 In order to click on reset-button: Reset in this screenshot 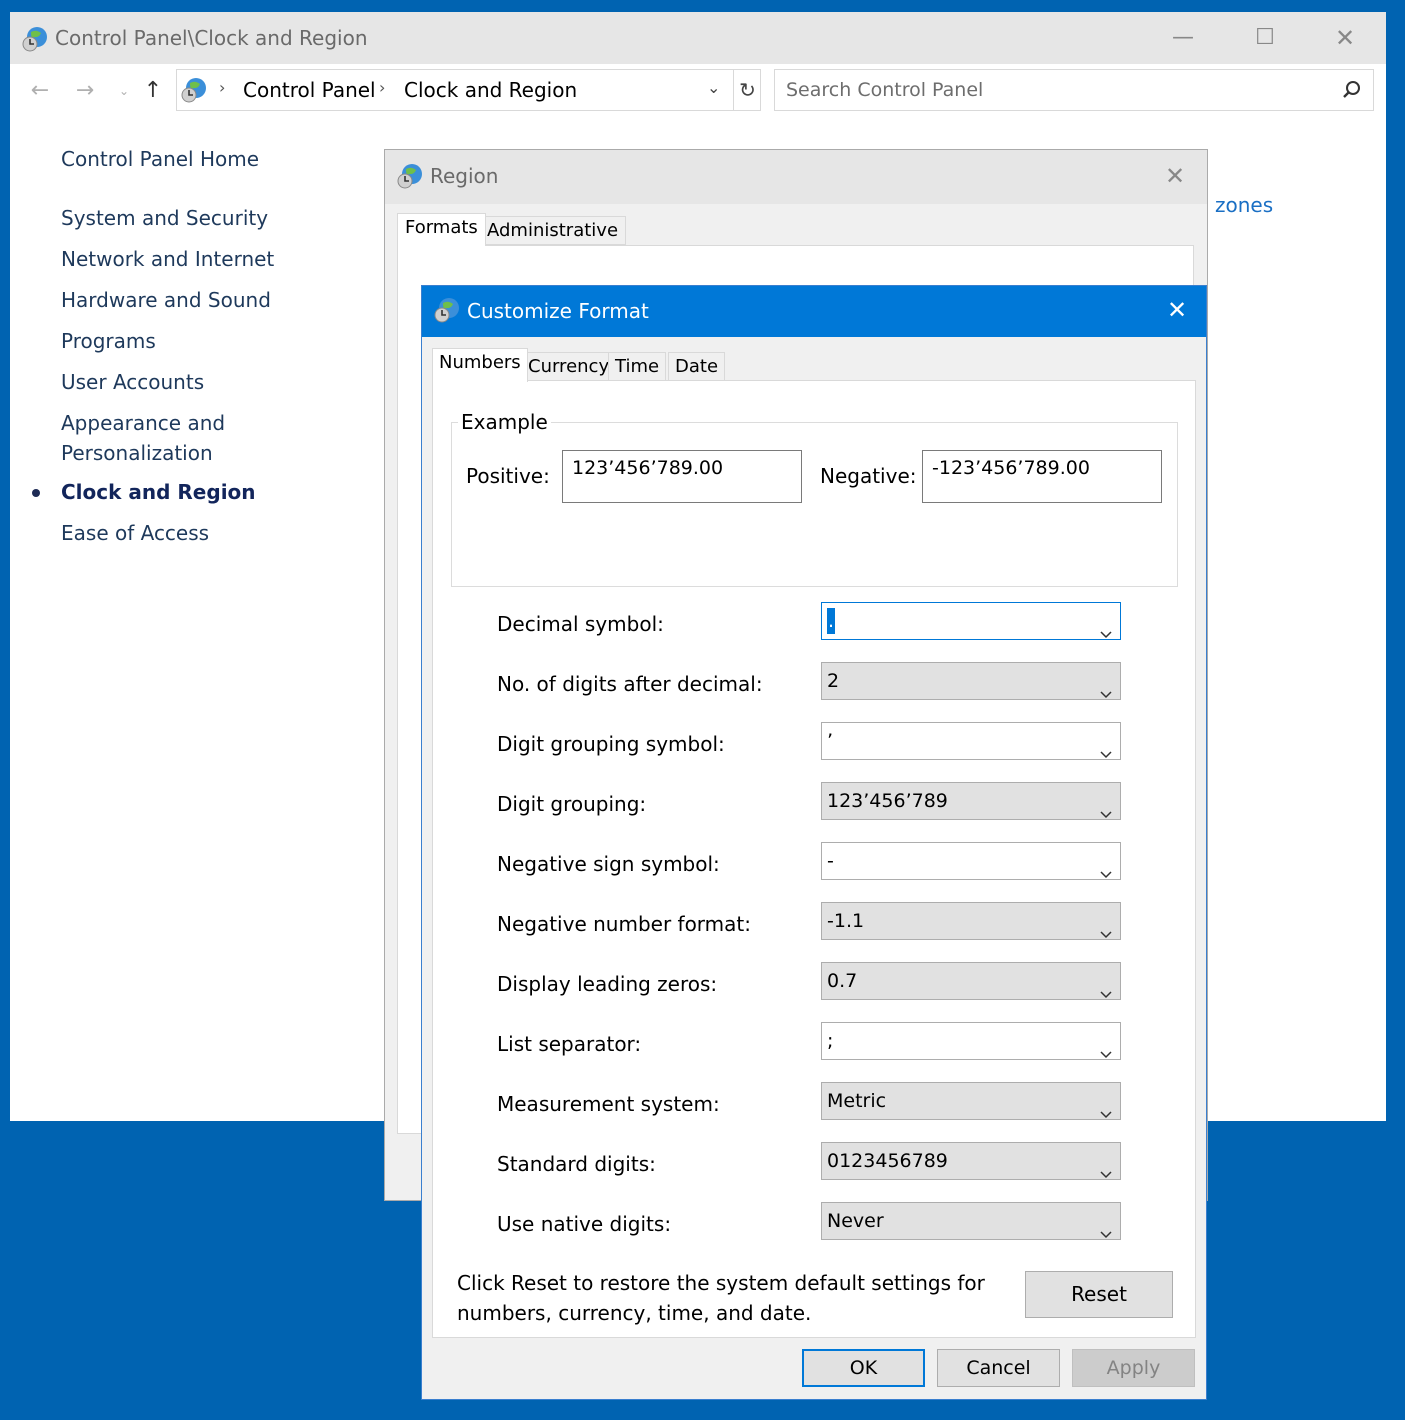, I will do `click(1099, 1294)`.